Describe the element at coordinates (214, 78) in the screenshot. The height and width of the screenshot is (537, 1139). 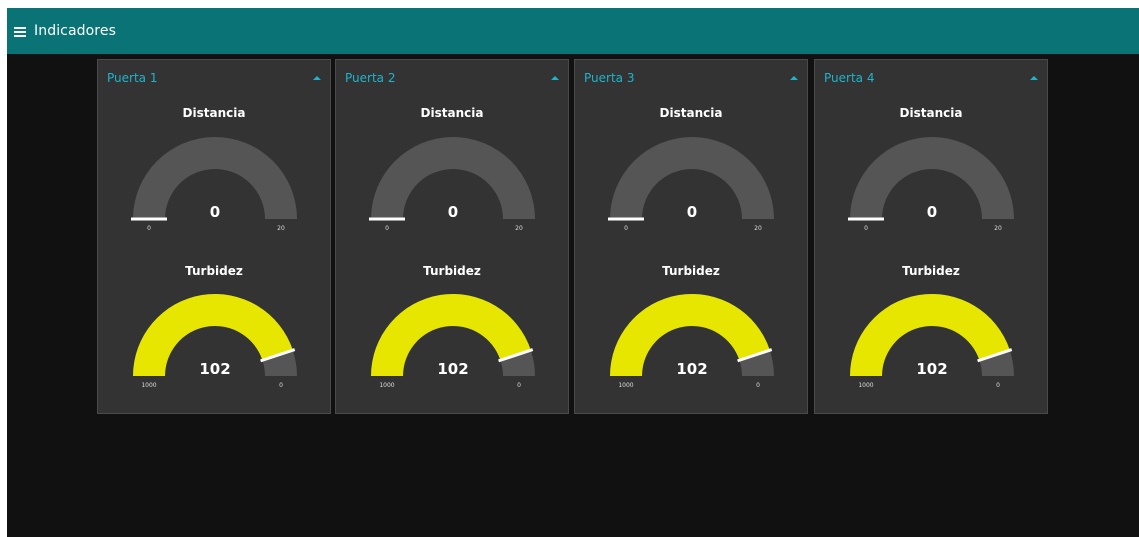
I see `group-header: Puerta 1` at that location.